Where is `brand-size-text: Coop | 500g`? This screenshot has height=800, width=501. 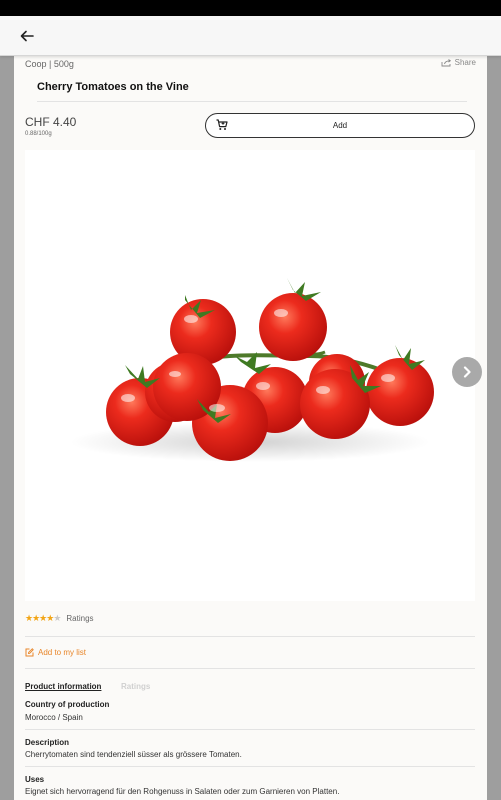
brand-size-text: Coop | 500g is located at coordinates (49, 64).